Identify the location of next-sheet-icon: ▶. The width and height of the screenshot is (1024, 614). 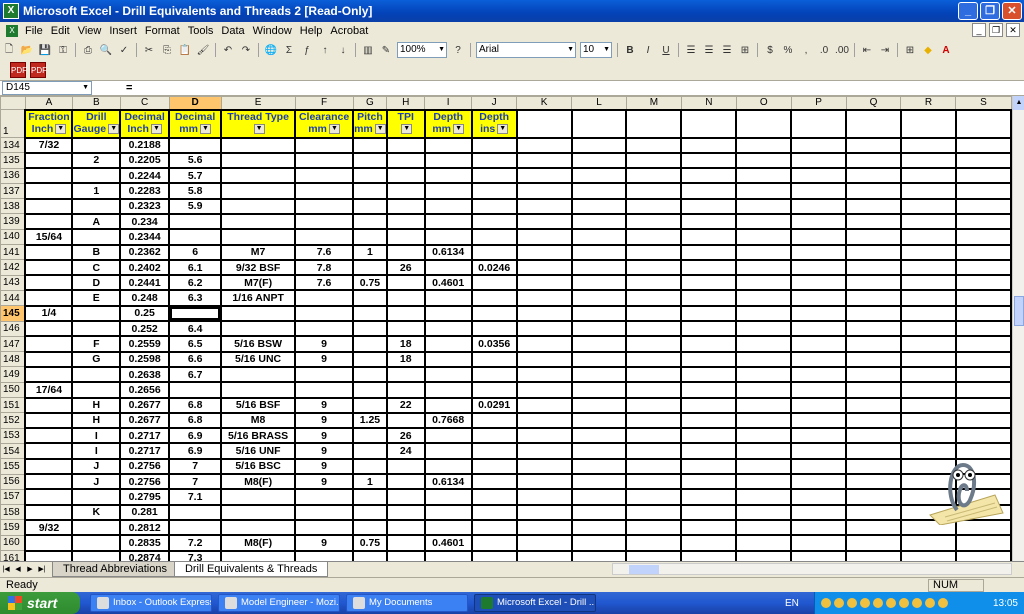
(30, 570).